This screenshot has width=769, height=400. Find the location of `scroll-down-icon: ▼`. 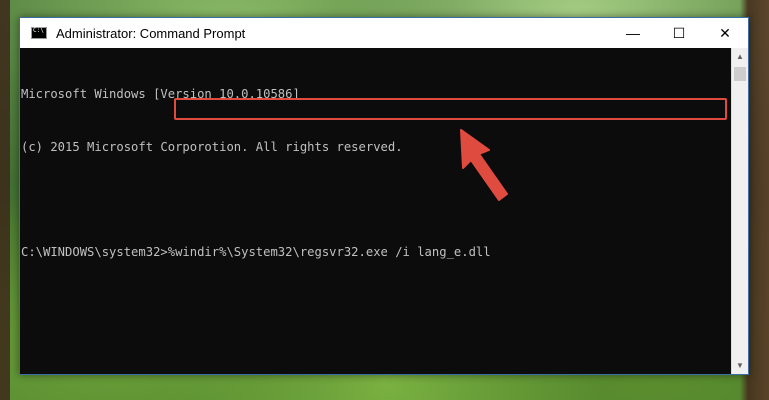

scroll-down-icon: ▼ is located at coordinates (740, 365).